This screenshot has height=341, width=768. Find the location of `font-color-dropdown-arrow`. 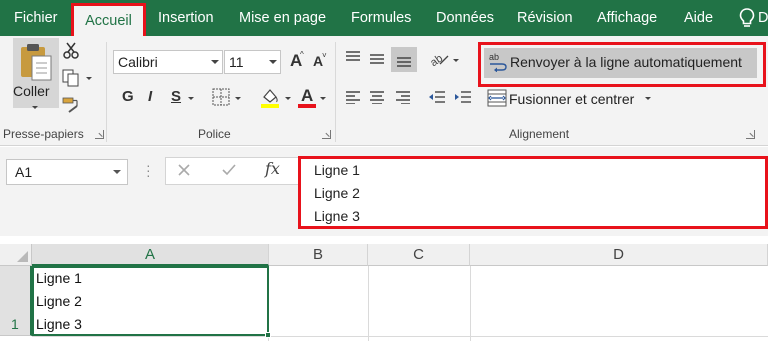

font-color-dropdown-arrow is located at coordinates (323, 98).